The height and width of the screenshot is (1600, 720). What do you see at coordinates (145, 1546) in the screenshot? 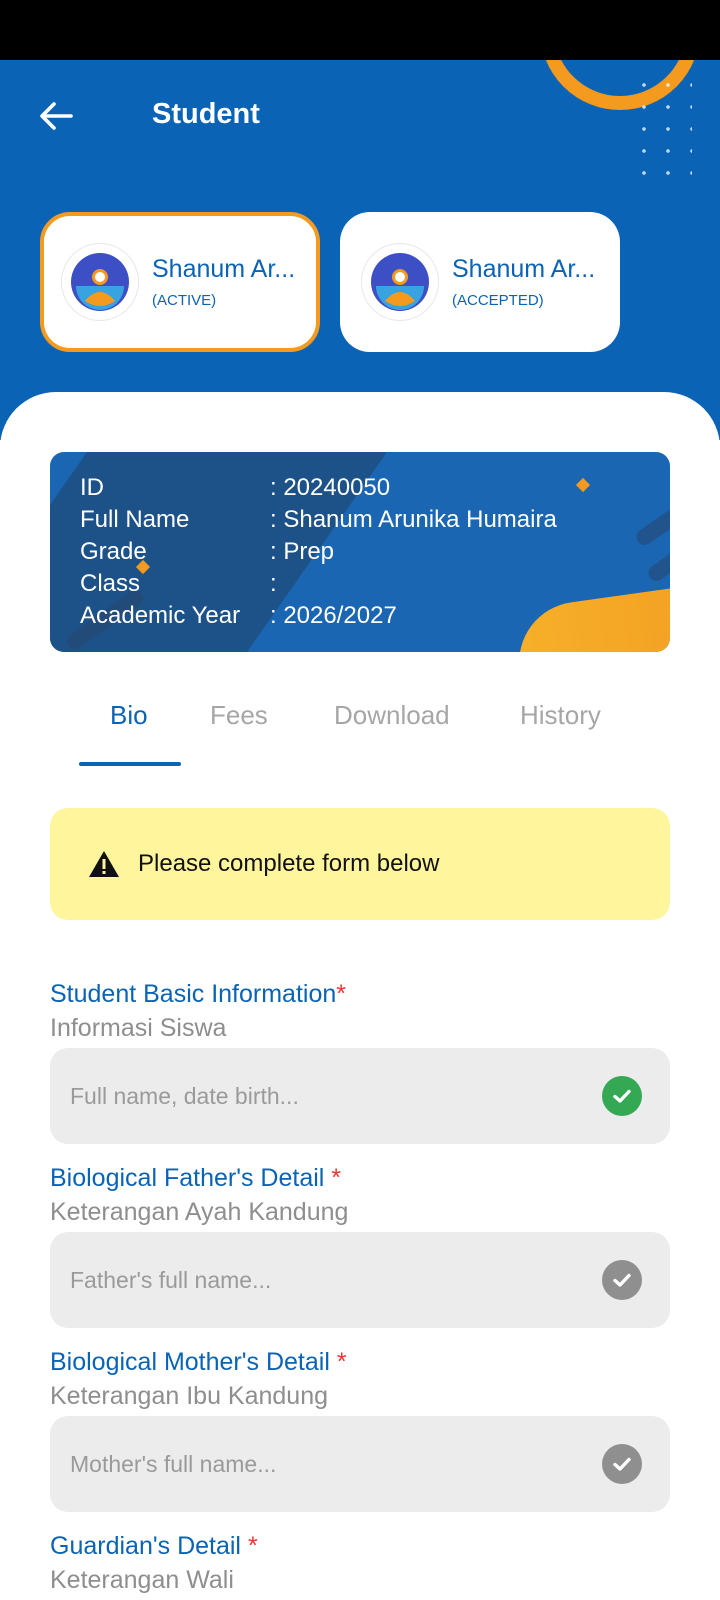
I see `section-title-text: Guardian's Detail` at bounding box center [145, 1546].